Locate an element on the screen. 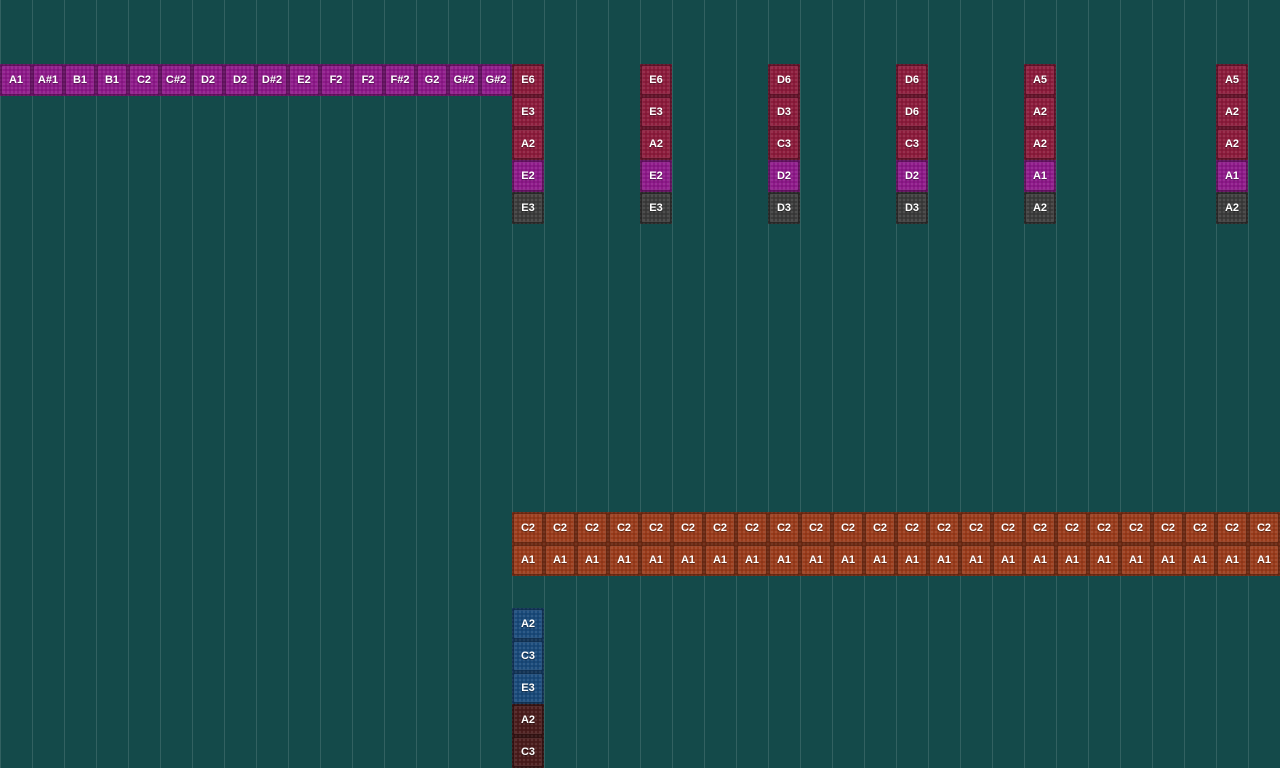 This screenshot has width=1280, height=768. note-purple-run: A#1 is located at coordinates (48, 80).